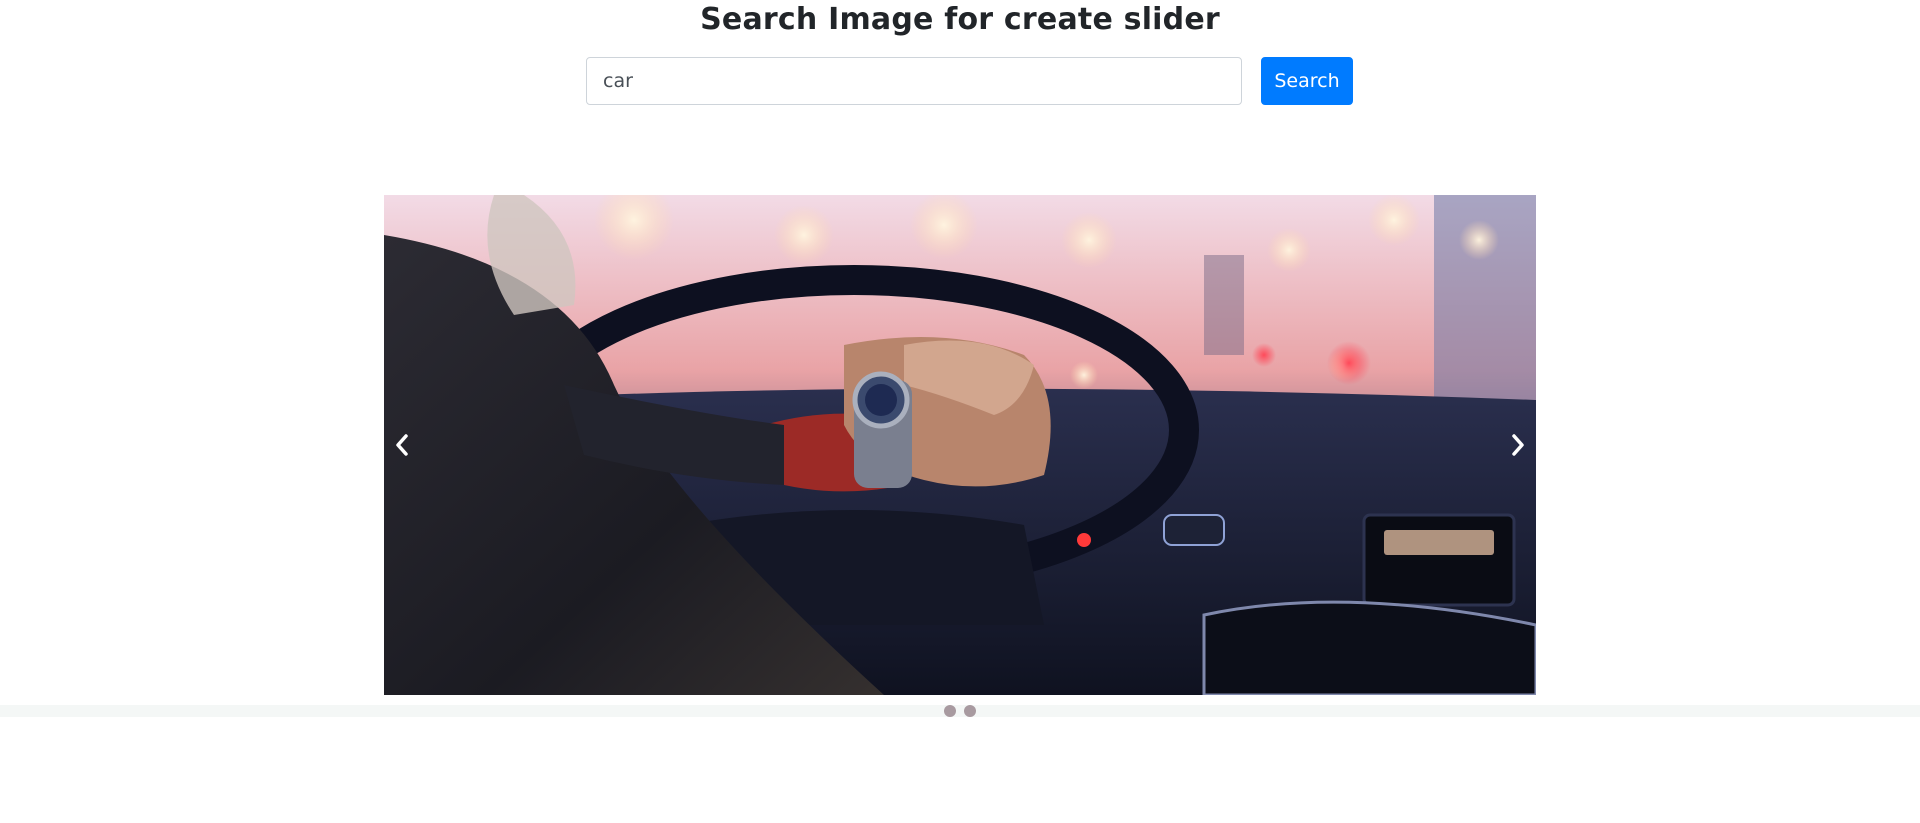 The image size is (1920, 823). What do you see at coordinates (960, 19) in the screenshot?
I see `page-title: Search Image for create slider` at bounding box center [960, 19].